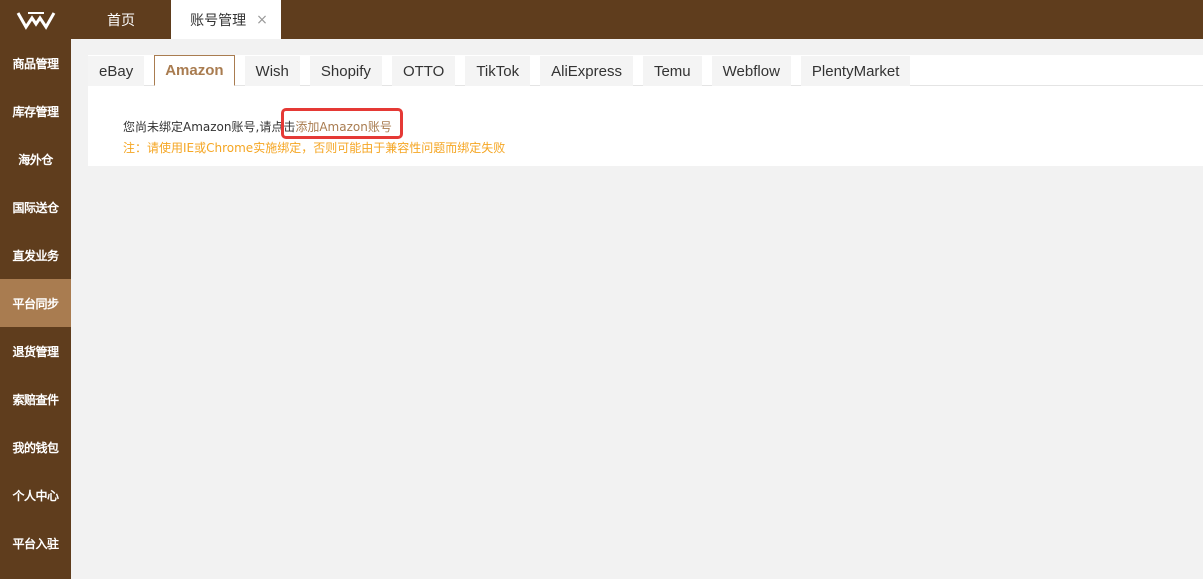 Image resolution: width=1203 pixels, height=579 pixels. What do you see at coordinates (272, 71) in the screenshot?
I see `tab-wish: Wish` at bounding box center [272, 71].